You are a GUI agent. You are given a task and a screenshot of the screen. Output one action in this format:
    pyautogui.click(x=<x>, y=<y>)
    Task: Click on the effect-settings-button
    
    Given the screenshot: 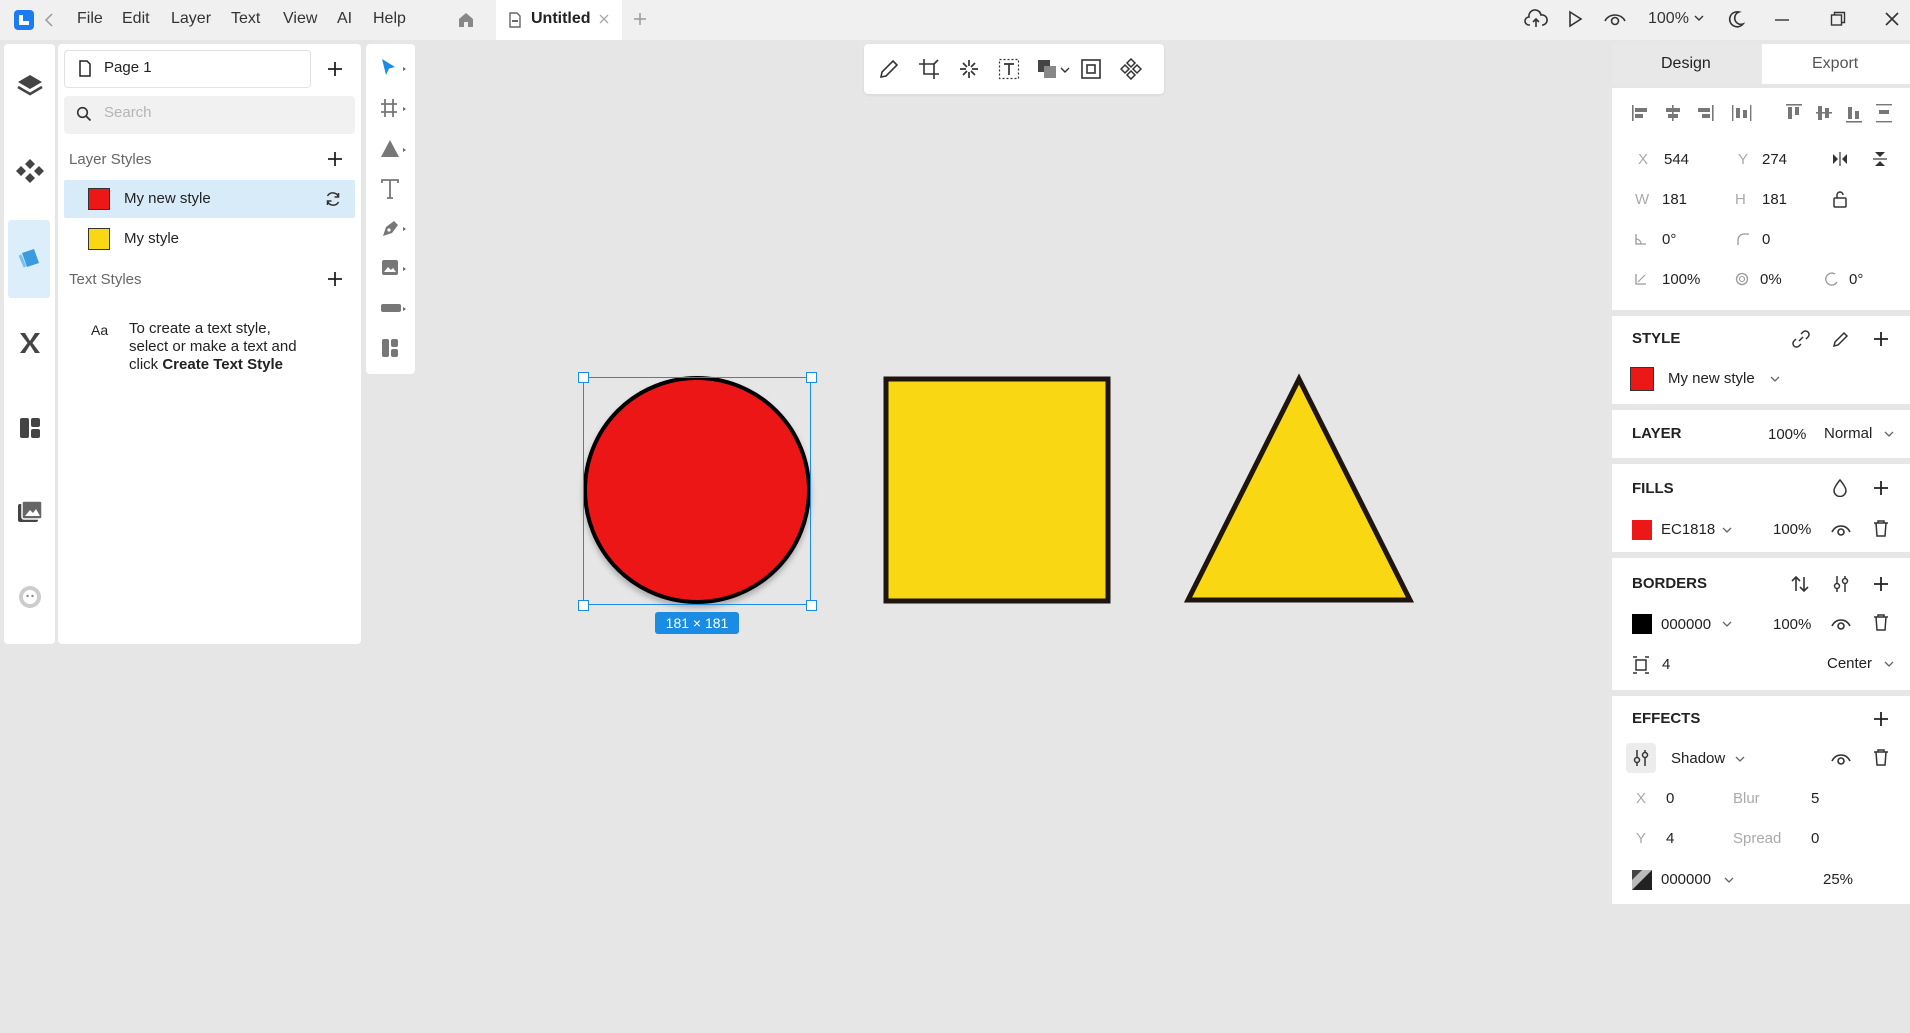 What is the action you would take?
    pyautogui.click(x=1641, y=758)
    